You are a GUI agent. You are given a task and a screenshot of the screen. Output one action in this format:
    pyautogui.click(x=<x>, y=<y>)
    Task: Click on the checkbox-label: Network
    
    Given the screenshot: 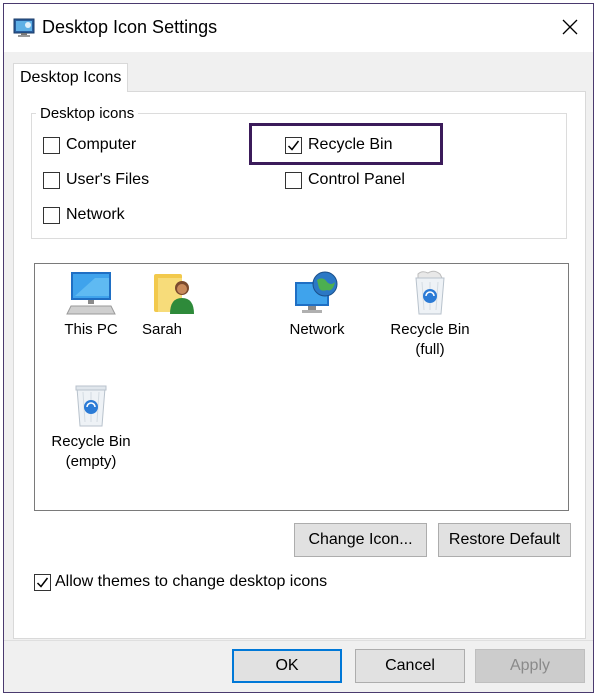 What is the action you would take?
    pyautogui.click(x=95, y=214)
    